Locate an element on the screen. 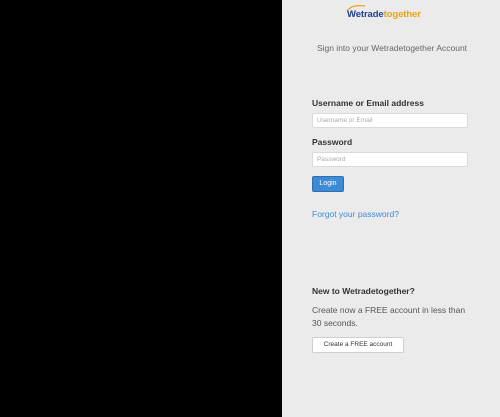 This screenshot has height=417, width=500. signup-heading: New to Wetradetogether? is located at coordinates (363, 291).